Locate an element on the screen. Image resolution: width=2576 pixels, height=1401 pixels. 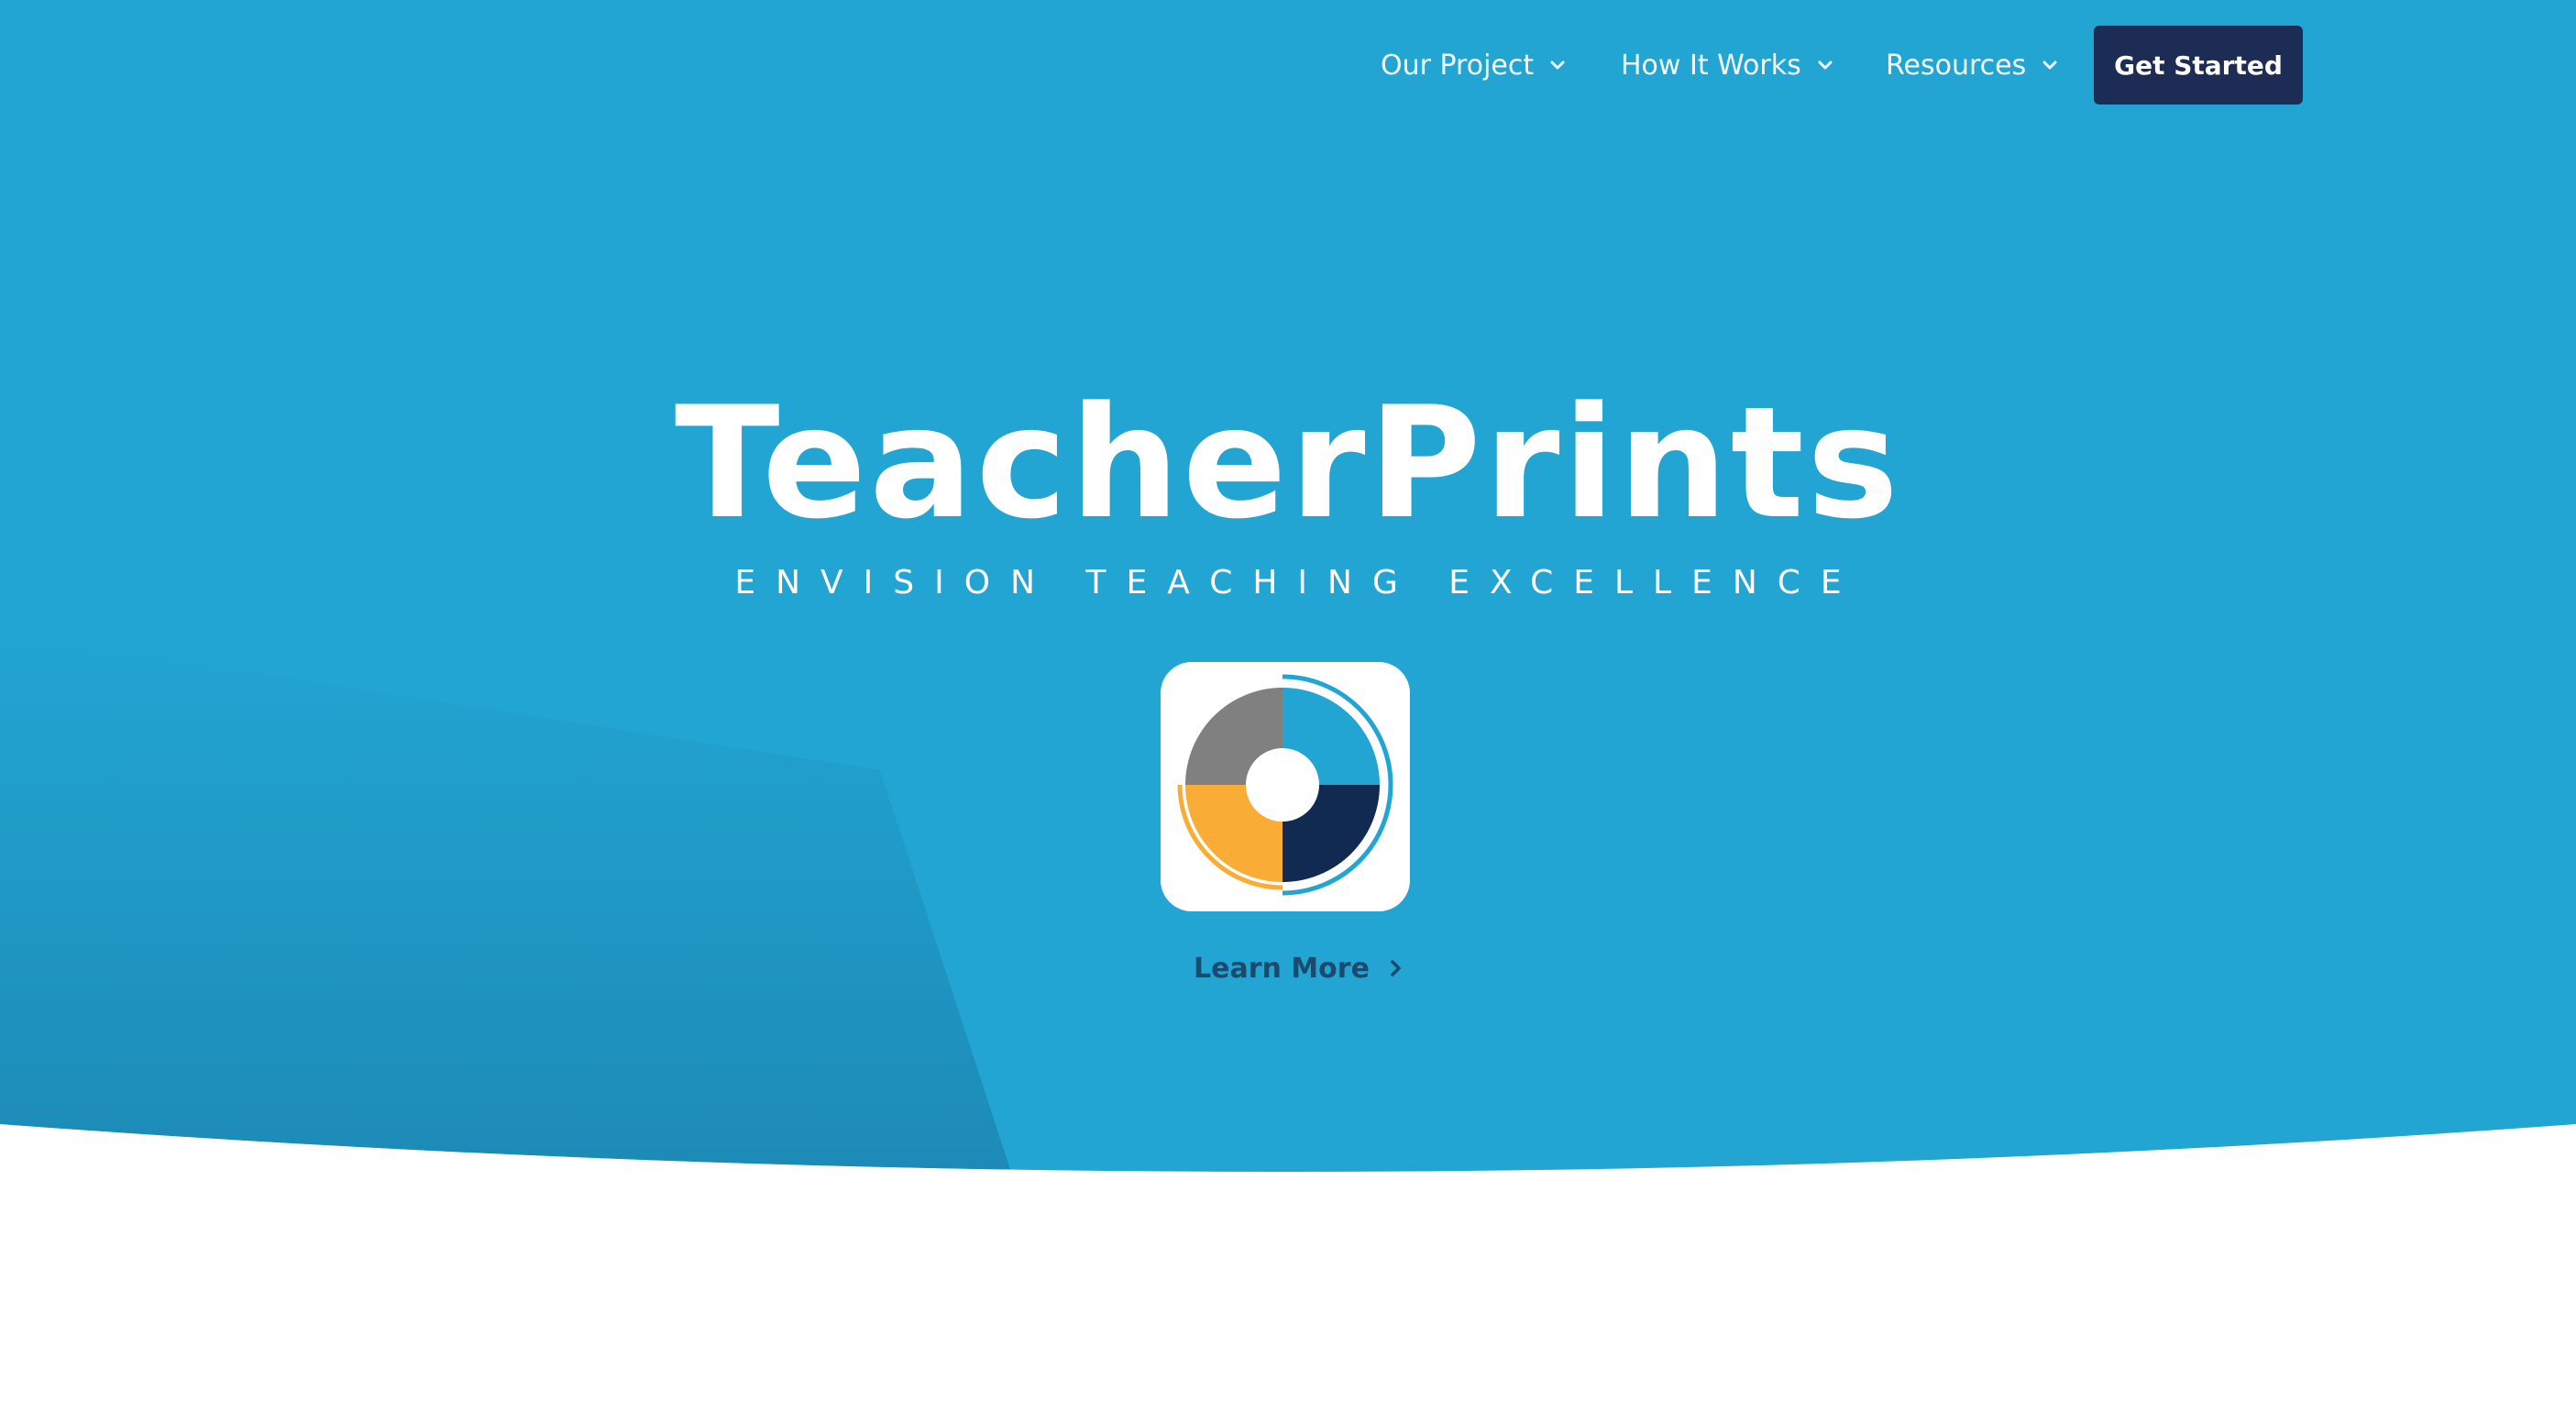
nav-item-how-it-works: How It Works is located at coordinates (1728, 65).